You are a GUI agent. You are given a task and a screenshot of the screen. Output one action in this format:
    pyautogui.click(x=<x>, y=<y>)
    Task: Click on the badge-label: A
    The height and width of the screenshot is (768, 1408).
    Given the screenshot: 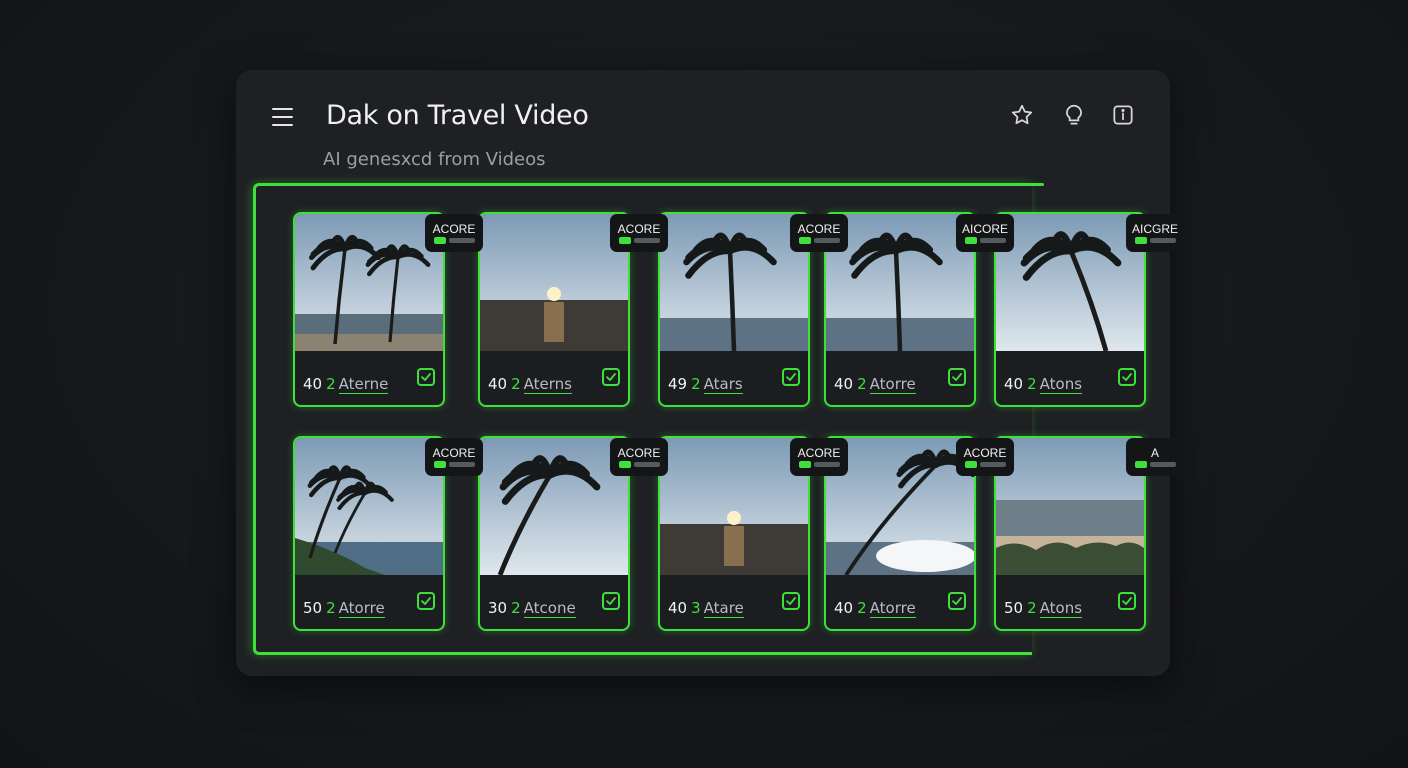 What is the action you would take?
    pyautogui.click(x=1154, y=453)
    